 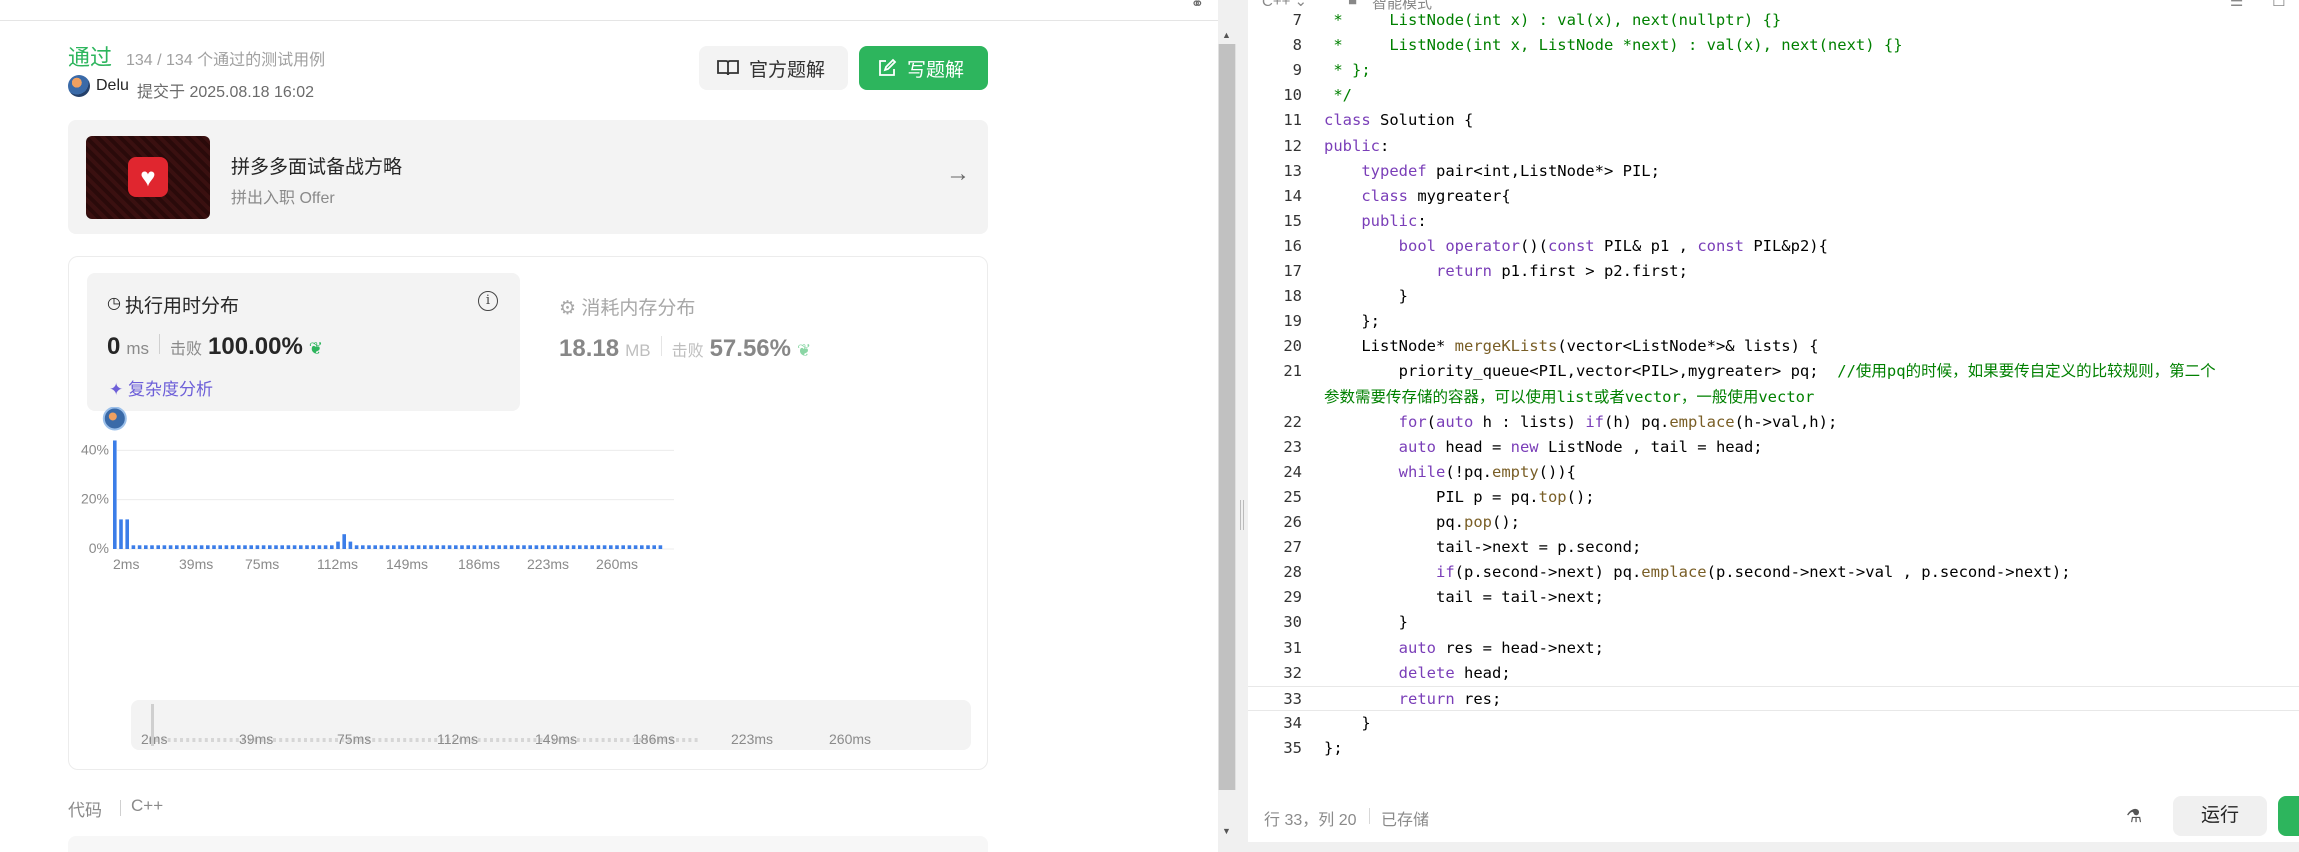 I want to click on official-solution-button: 官方题解, so click(x=773, y=68).